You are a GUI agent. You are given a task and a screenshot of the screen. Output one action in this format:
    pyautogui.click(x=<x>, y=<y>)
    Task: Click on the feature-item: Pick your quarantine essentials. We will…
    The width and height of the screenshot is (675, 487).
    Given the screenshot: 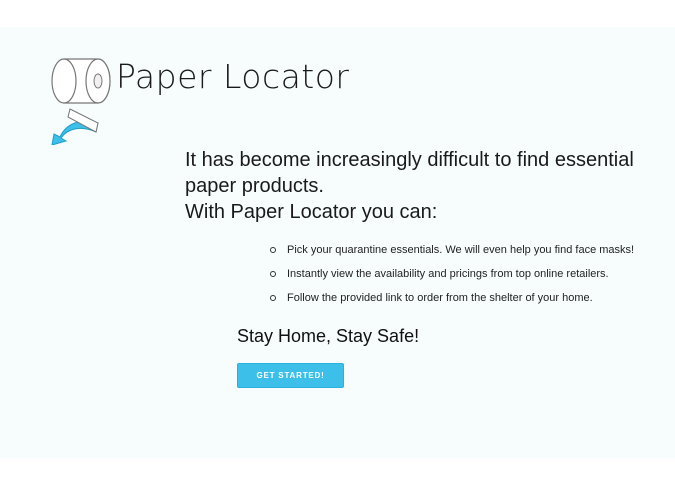 What is the action you would take?
    pyautogui.click(x=458, y=250)
    